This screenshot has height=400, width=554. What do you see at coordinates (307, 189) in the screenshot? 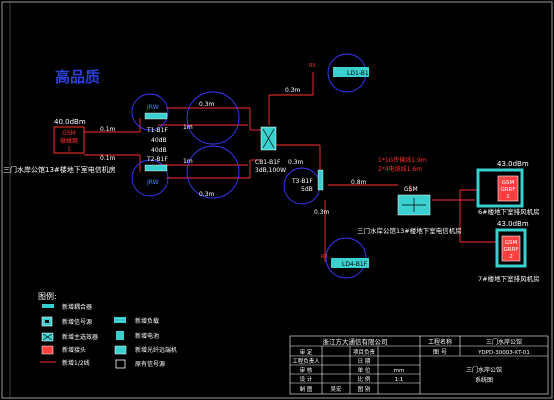
I see `t3-sub: 5dB` at bounding box center [307, 189].